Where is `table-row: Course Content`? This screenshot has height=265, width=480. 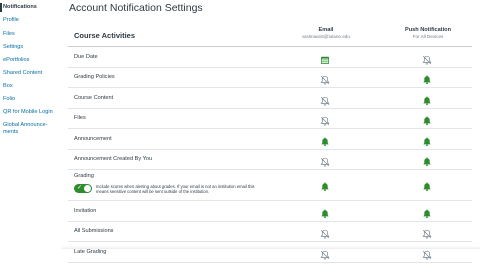 table-row: Course Content is located at coordinates (270, 98).